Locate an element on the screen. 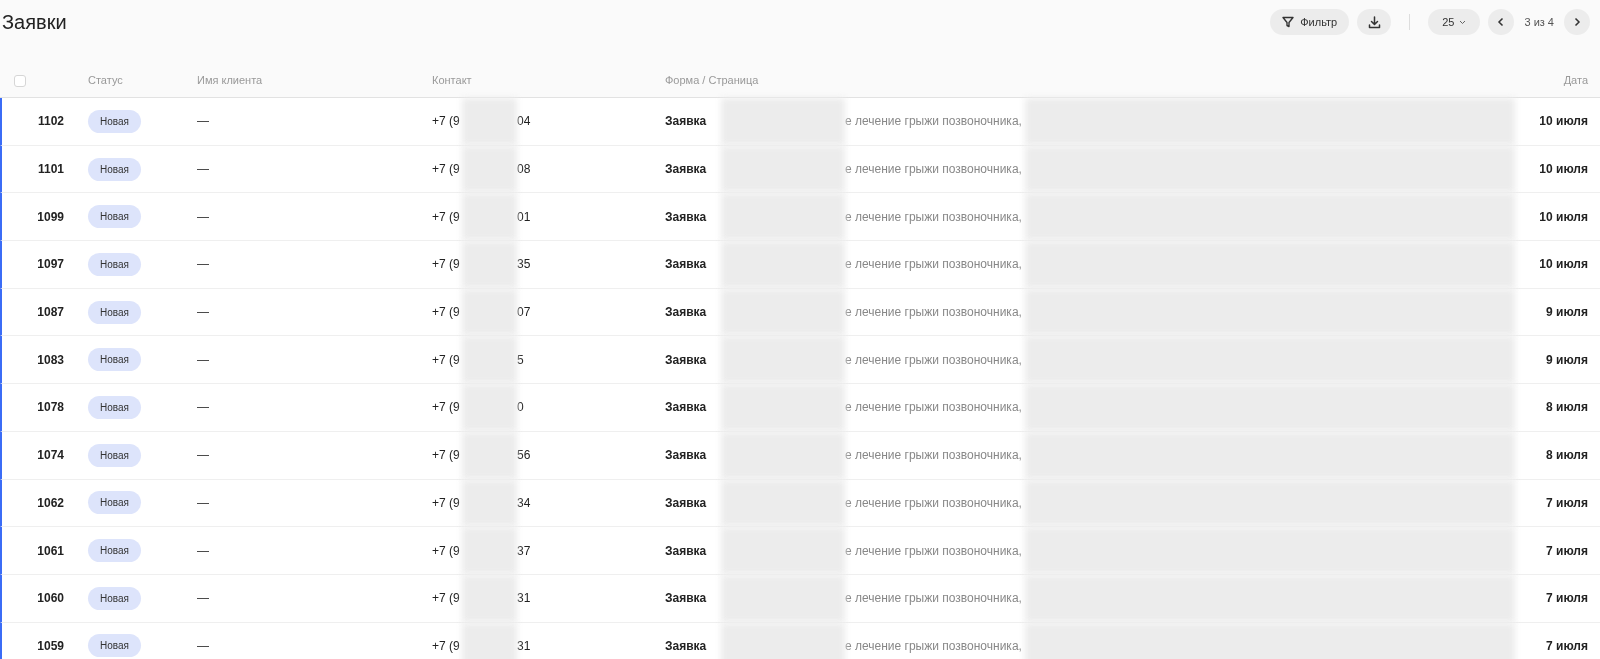  contact-end: 37 is located at coordinates (524, 551).